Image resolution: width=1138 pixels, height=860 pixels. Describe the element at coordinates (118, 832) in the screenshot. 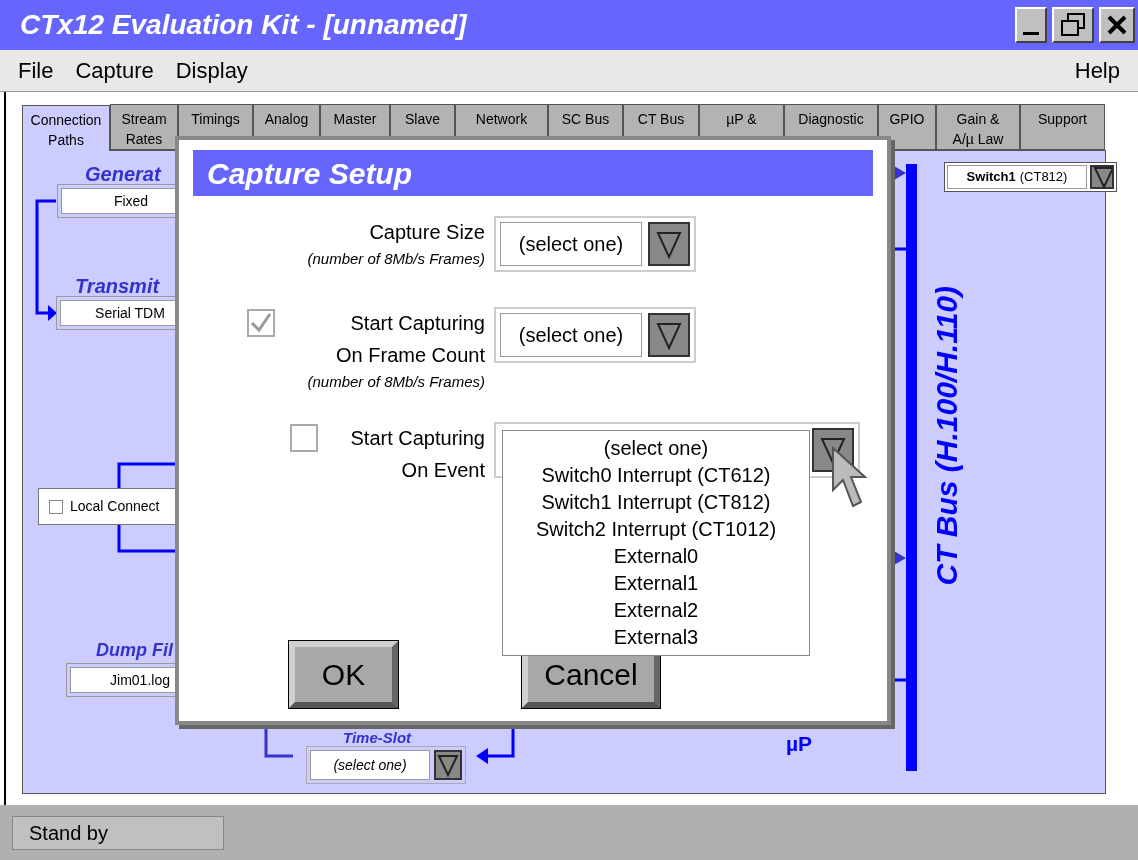

I see `status-text: Stand by` at that location.